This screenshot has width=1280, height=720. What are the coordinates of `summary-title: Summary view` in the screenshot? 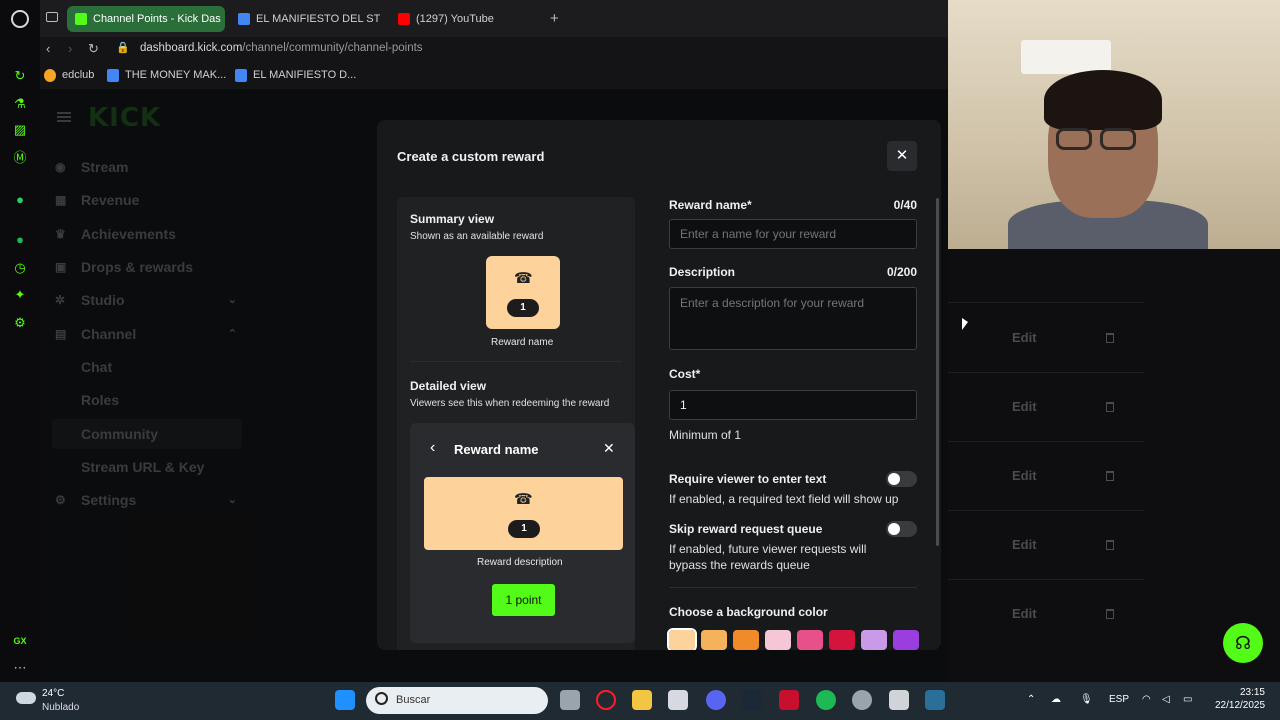 It's located at (452, 219).